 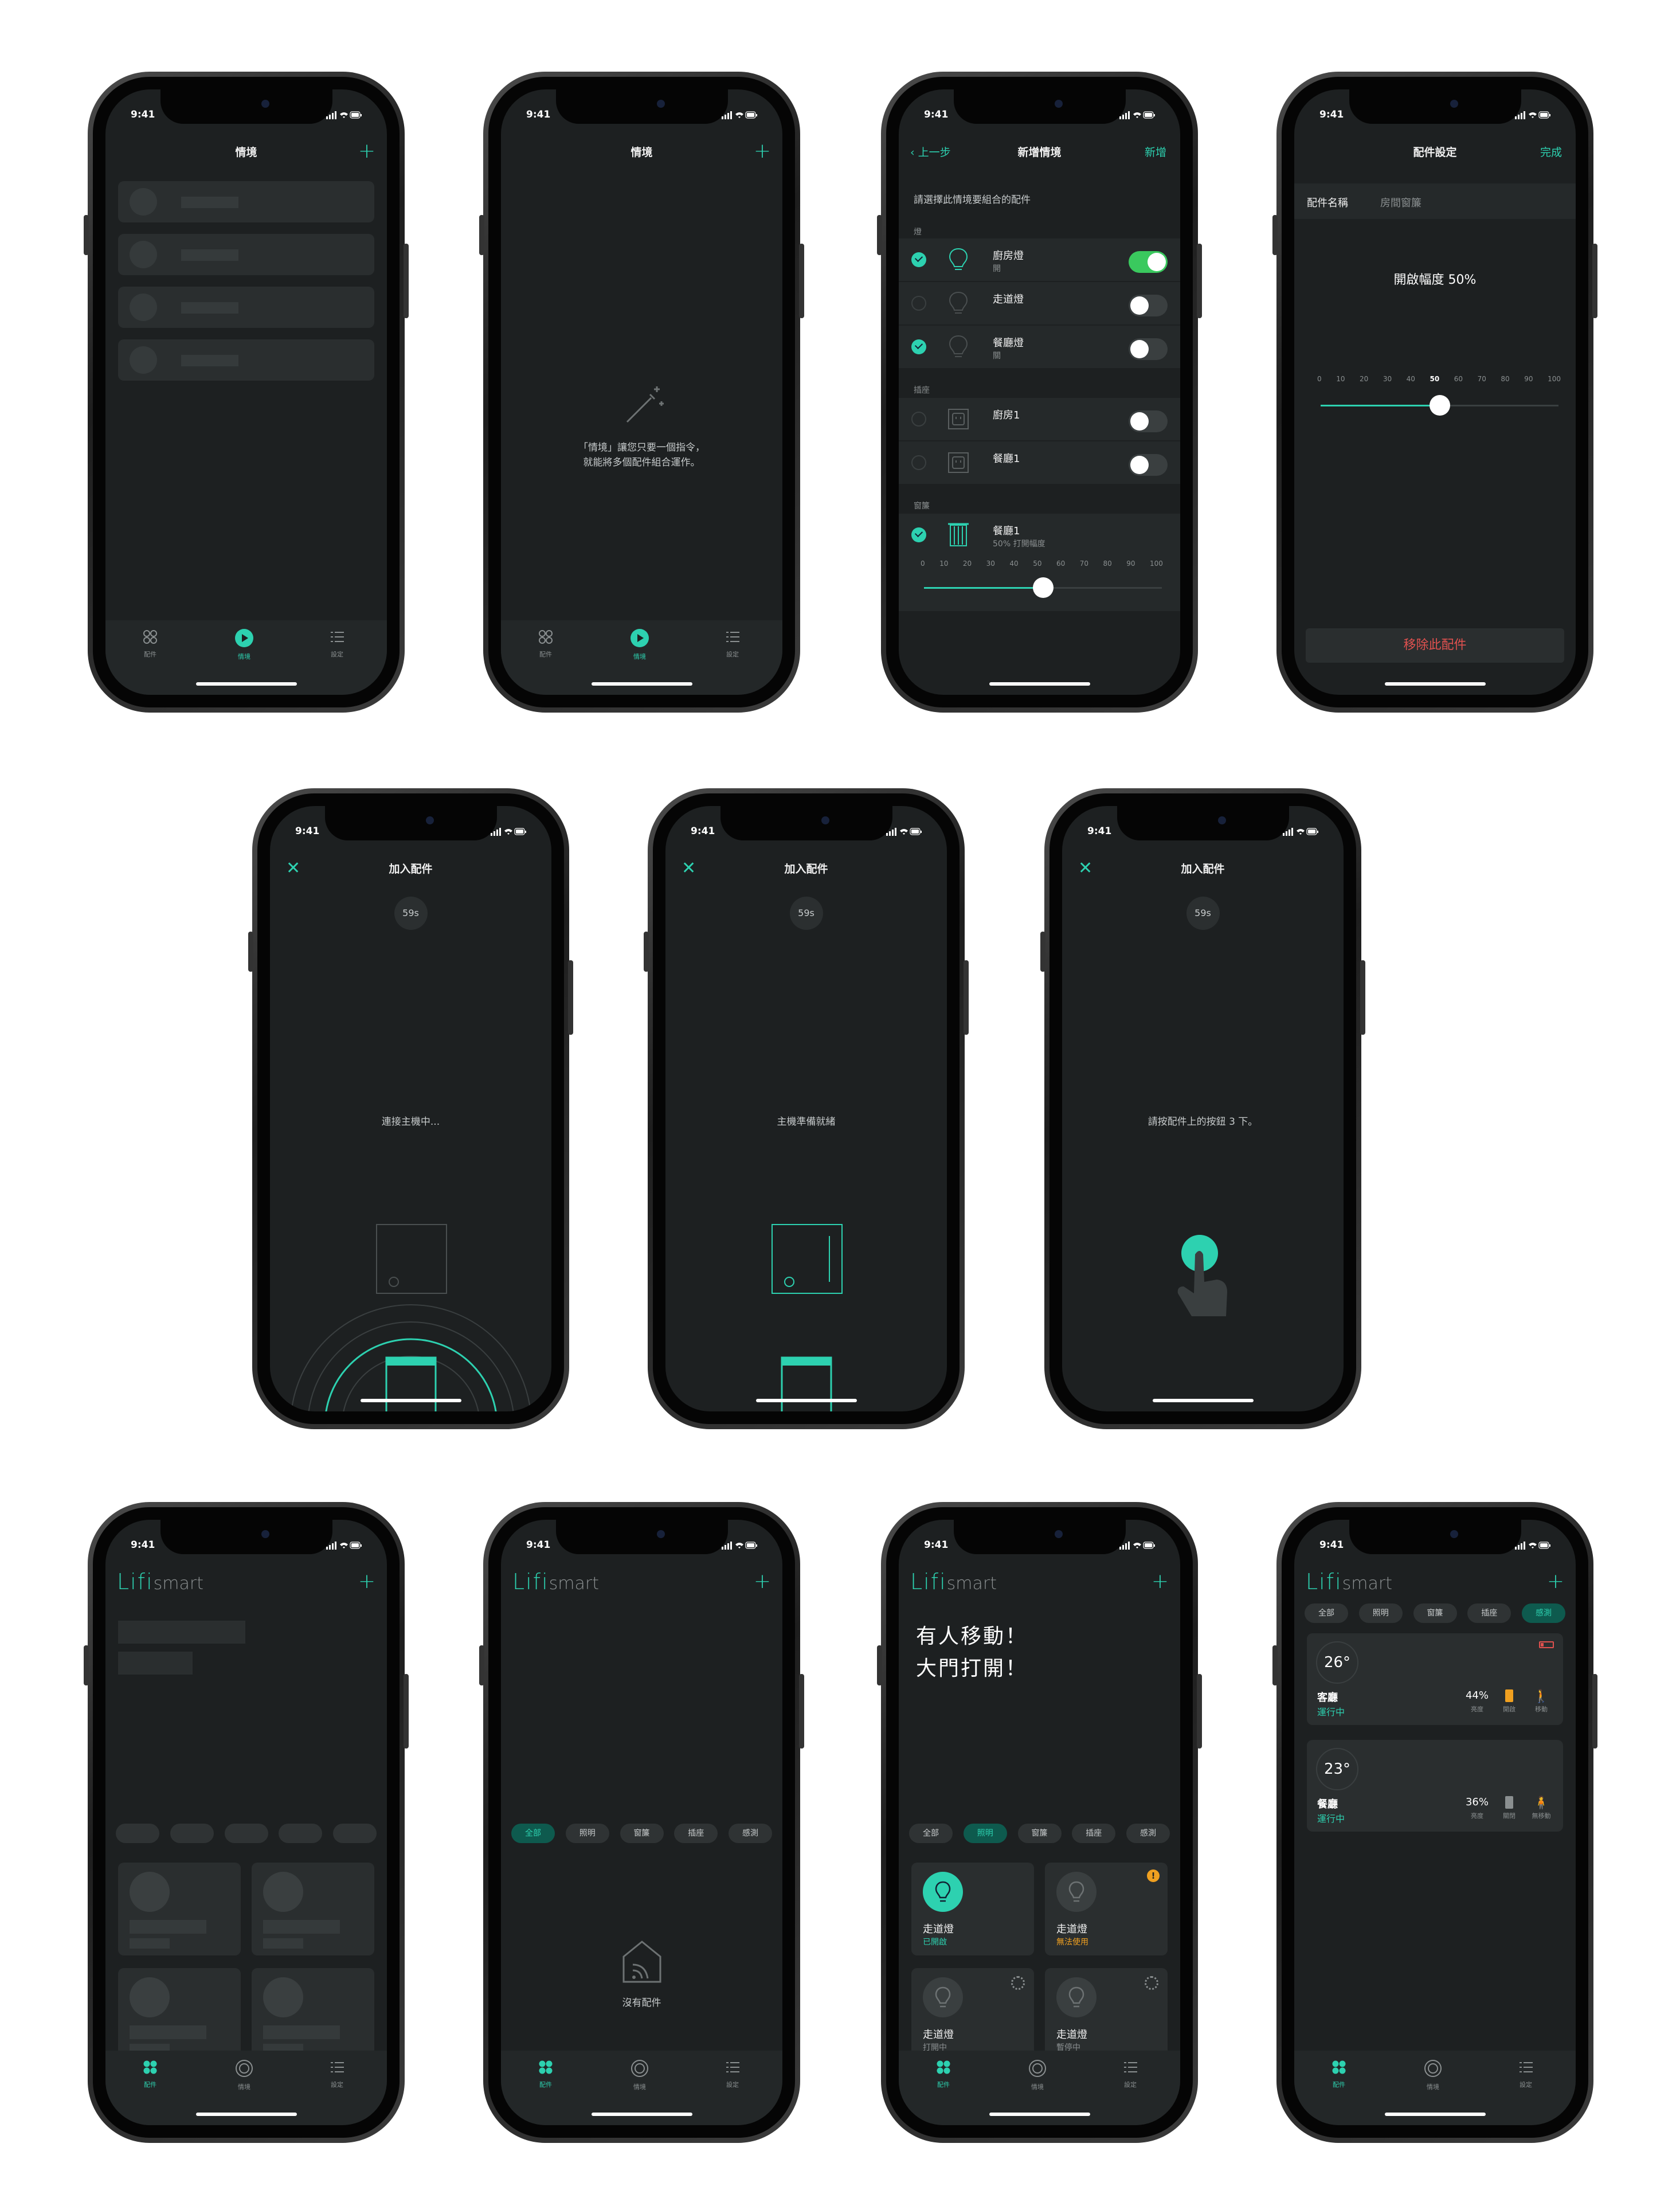 What do you see at coordinates (733, 2084) in the screenshot?
I see `tab-label: 設定` at bounding box center [733, 2084].